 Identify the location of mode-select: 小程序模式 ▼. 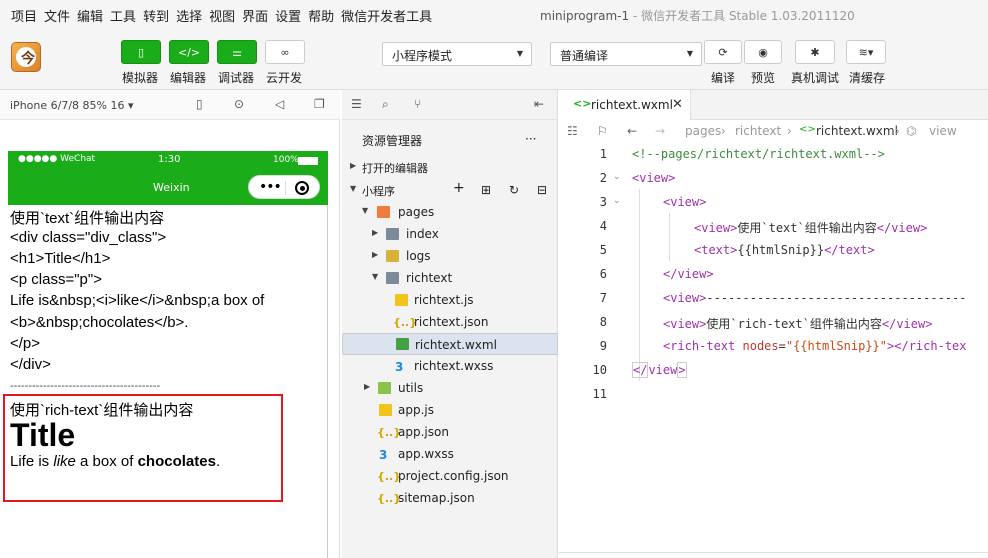
(457, 54).